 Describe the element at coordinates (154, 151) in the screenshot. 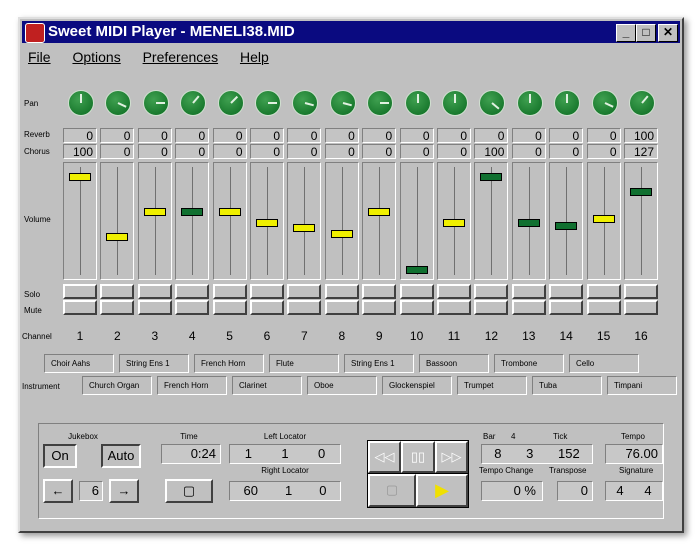

I see `chorus-value-3: 0` at that location.